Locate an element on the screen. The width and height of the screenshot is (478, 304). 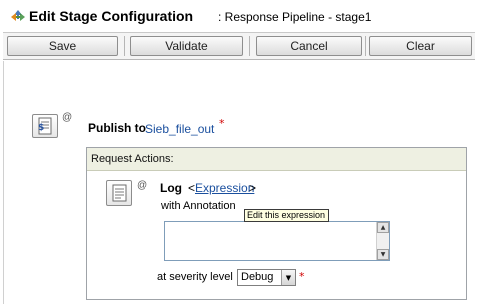
page-title: Edit Stage Configuration is located at coordinates (111, 16).